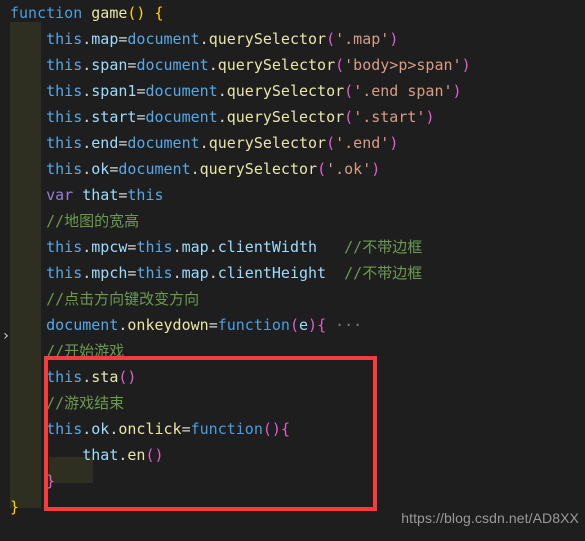 The height and width of the screenshot is (541, 585). What do you see at coordinates (272, 273) in the screenshot?
I see `code-token: clientHeight` at bounding box center [272, 273].